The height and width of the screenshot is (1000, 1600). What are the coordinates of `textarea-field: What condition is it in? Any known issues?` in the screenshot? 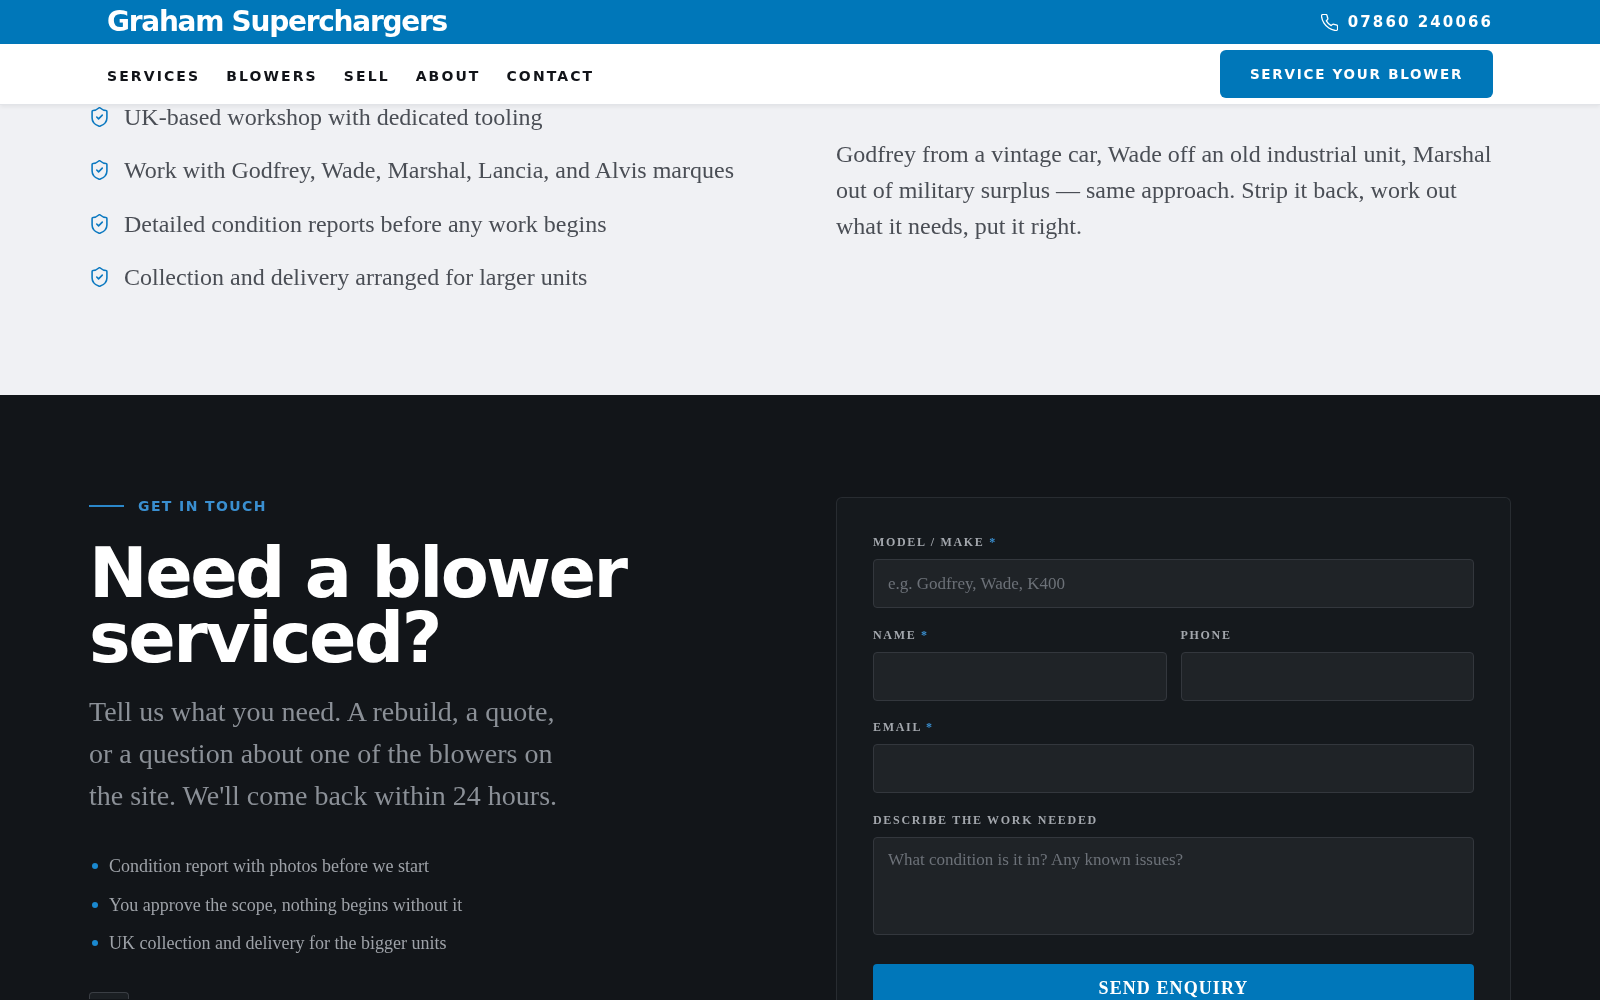 It's located at (1173, 885).